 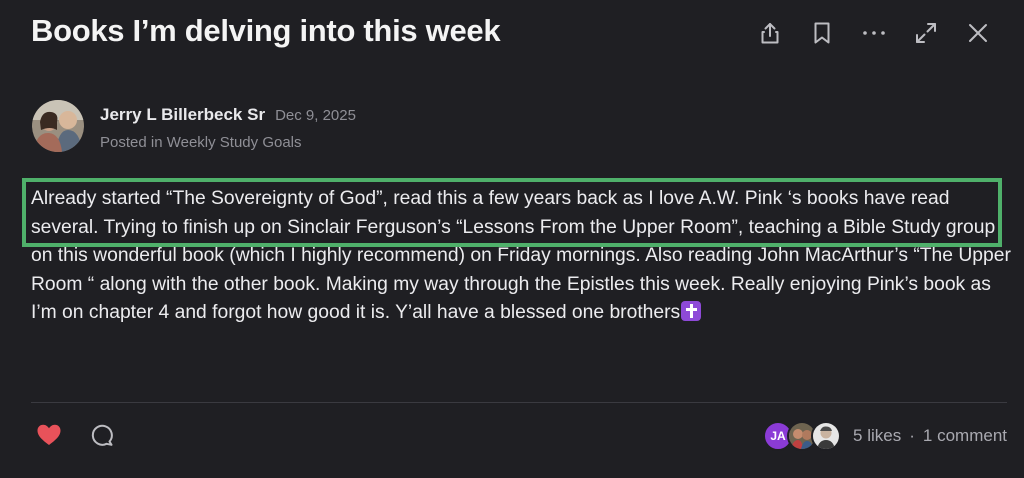 I want to click on comment-button, so click(x=102, y=435).